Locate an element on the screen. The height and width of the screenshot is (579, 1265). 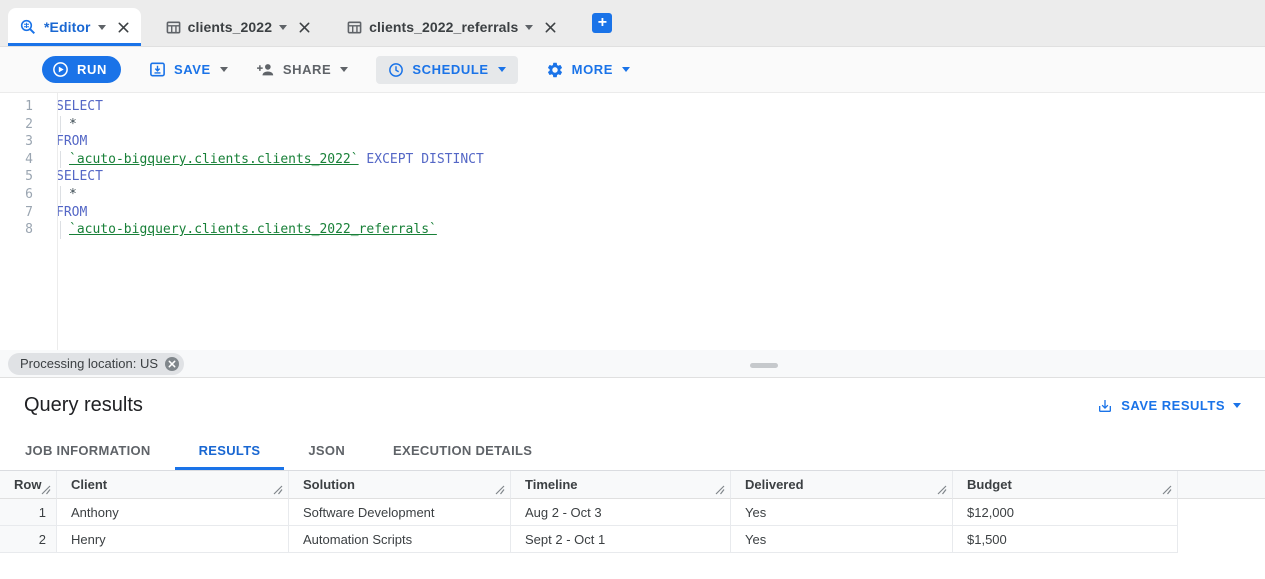
code-line: 2 * is located at coordinates (632, 124).